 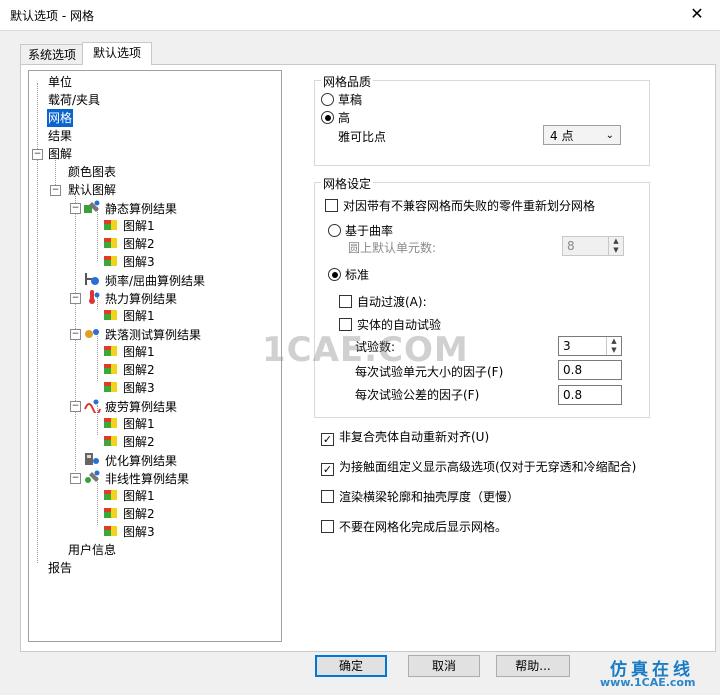 What do you see at coordinates (85, 172) in the screenshot?
I see `tree-item-color-chart: 颜色图表` at bounding box center [85, 172].